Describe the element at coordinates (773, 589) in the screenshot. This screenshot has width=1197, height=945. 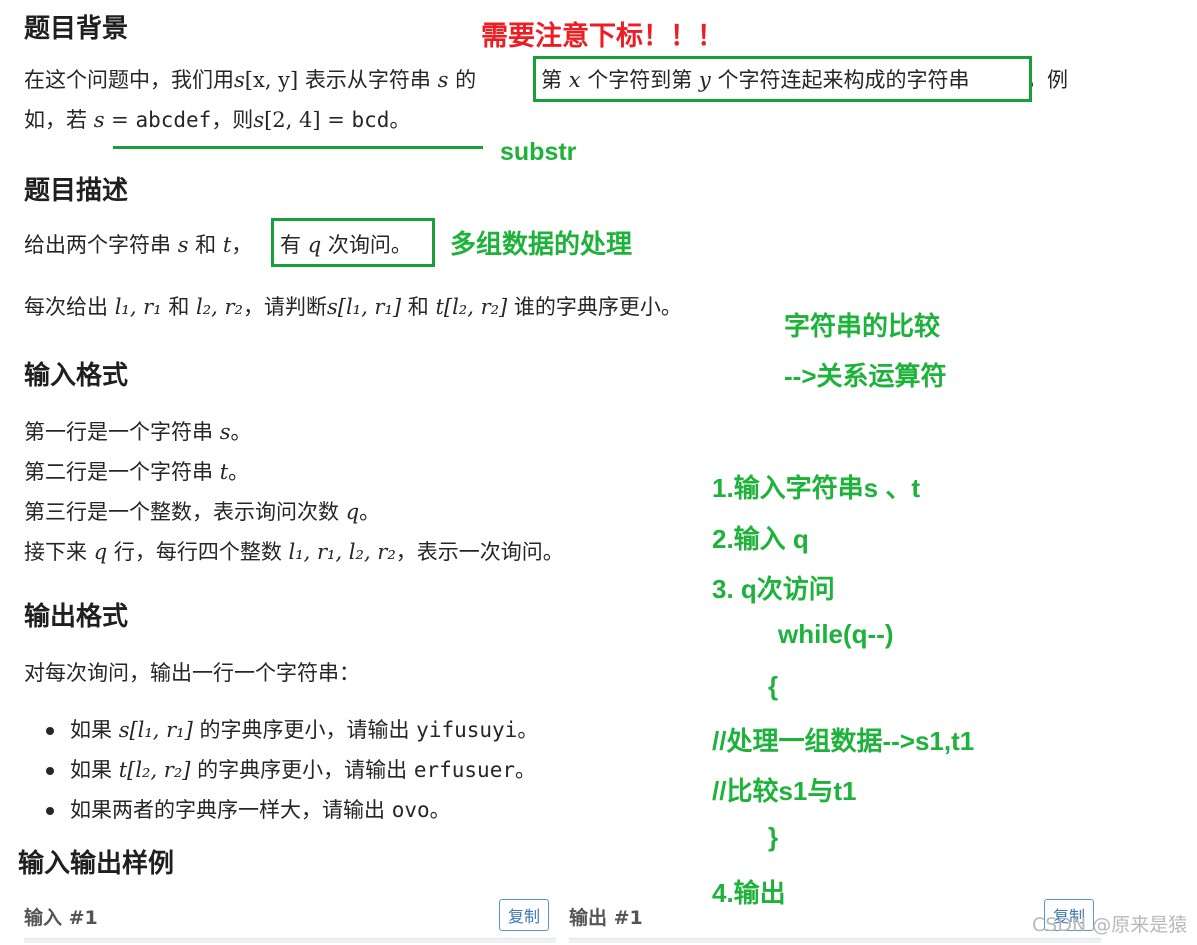
I see `annotation-step-3: 3. q次访问` at that location.